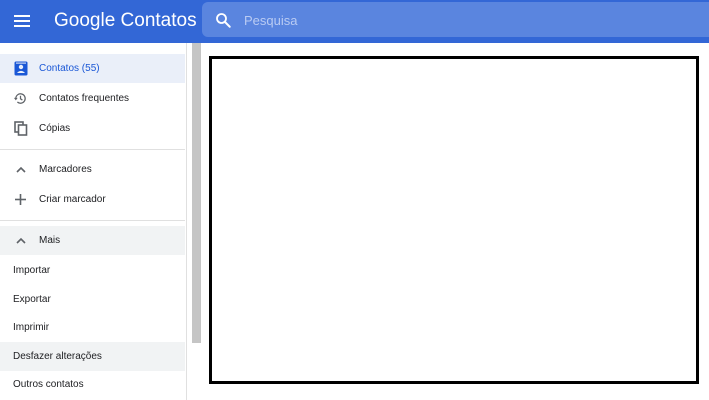 This screenshot has height=400, width=709. Describe the element at coordinates (72, 199) in the screenshot. I see `create-label-label: Criar marcador` at that location.